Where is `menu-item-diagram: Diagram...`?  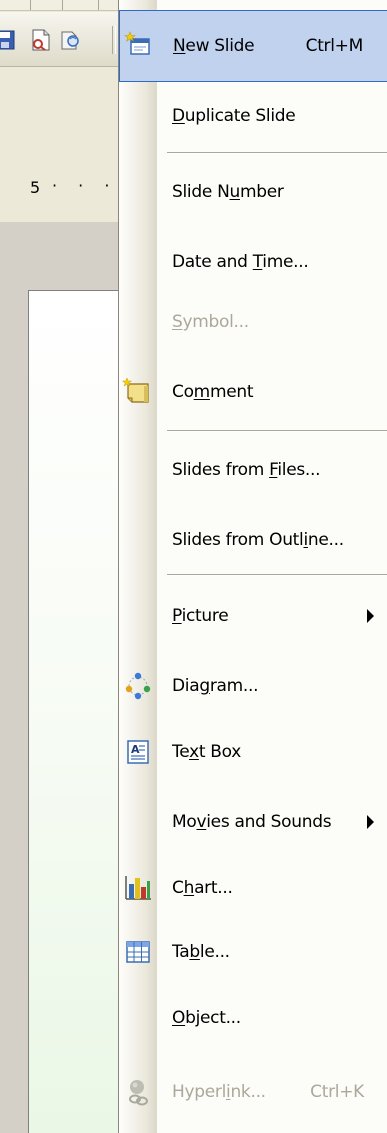 menu-item-diagram: Diagram... is located at coordinates (253, 686).